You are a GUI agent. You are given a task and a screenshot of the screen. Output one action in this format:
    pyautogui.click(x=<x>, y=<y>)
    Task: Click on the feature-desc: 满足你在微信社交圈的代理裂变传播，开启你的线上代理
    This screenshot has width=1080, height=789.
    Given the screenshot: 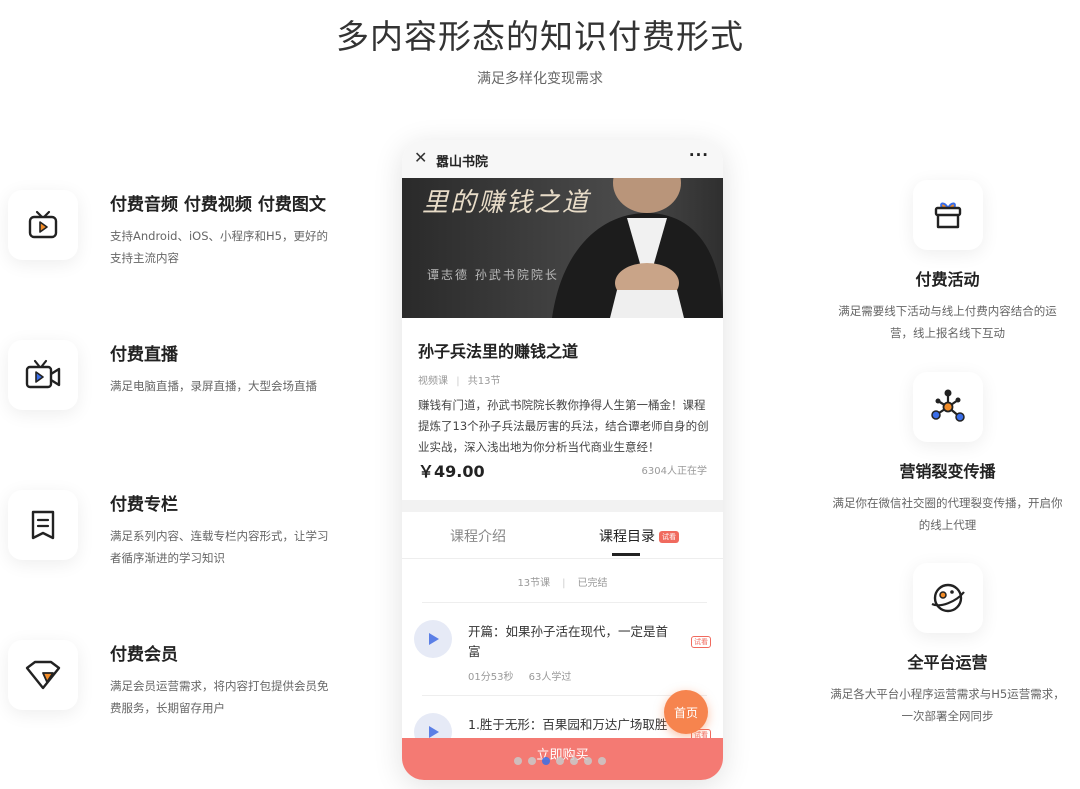 What is the action you would take?
    pyautogui.click(x=947, y=514)
    